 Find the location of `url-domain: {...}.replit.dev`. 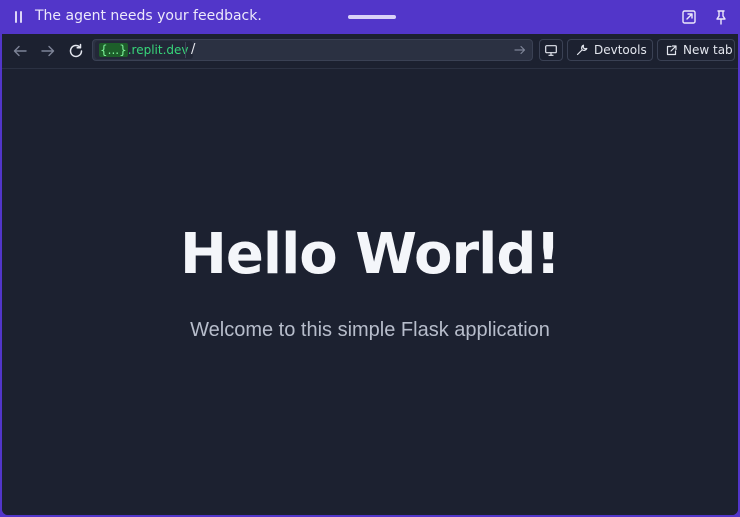

url-domain: {...}.replit.dev is located at coordinates (144, 50).